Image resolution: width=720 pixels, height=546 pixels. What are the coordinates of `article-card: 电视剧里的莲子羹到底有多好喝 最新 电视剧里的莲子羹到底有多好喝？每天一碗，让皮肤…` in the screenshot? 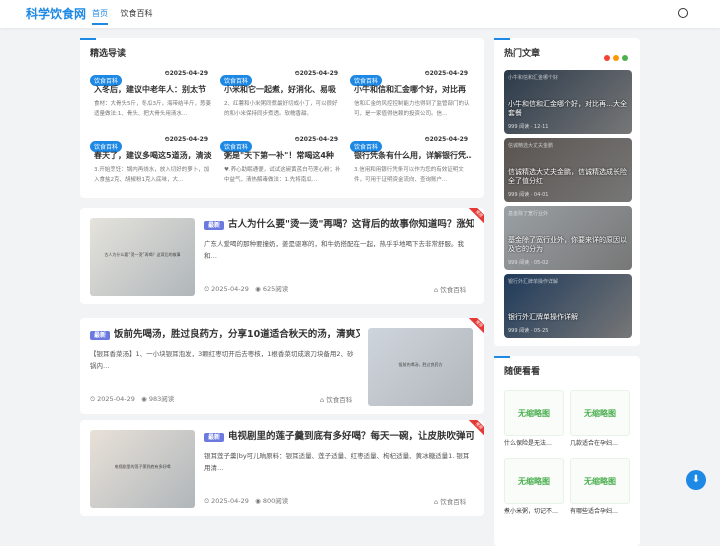 It's located at (282, 468).